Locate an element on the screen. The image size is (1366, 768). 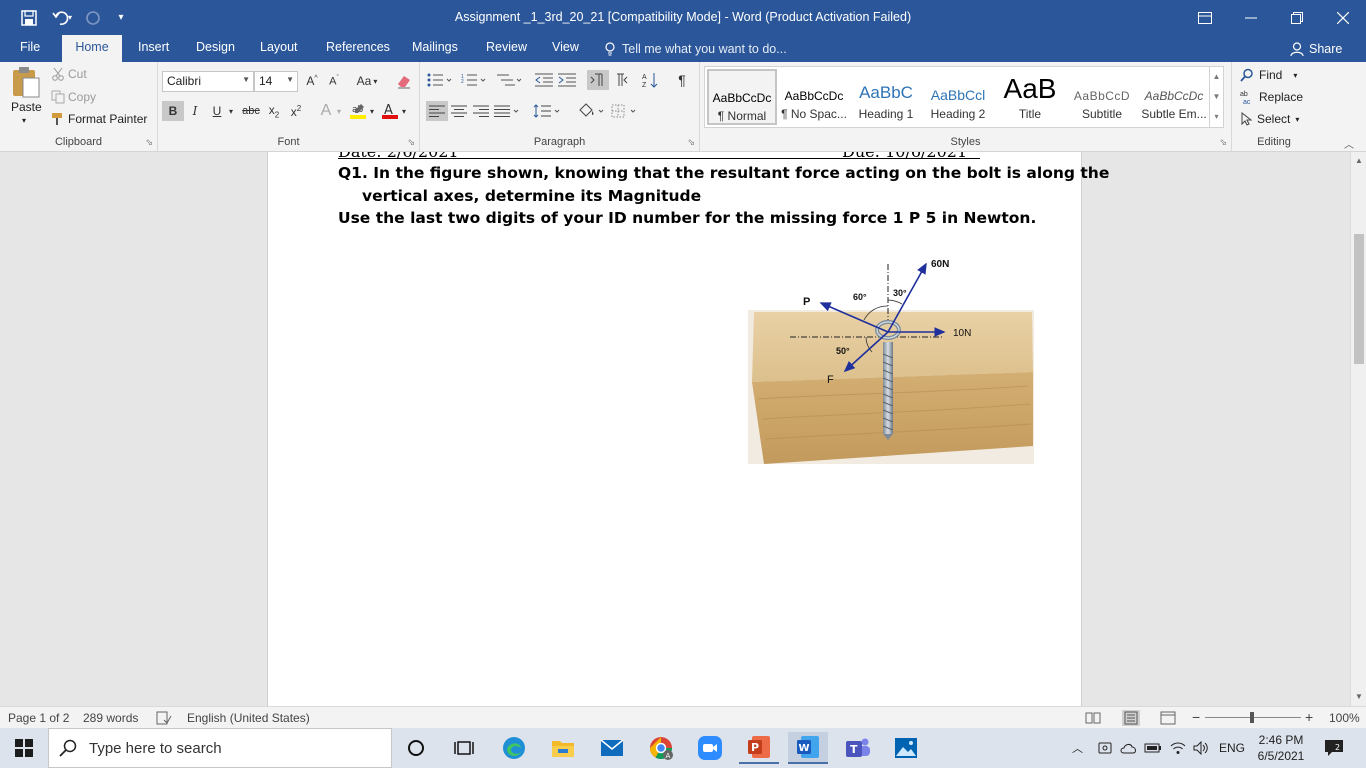
font-color-button: A is located at coordinates (390, 111).